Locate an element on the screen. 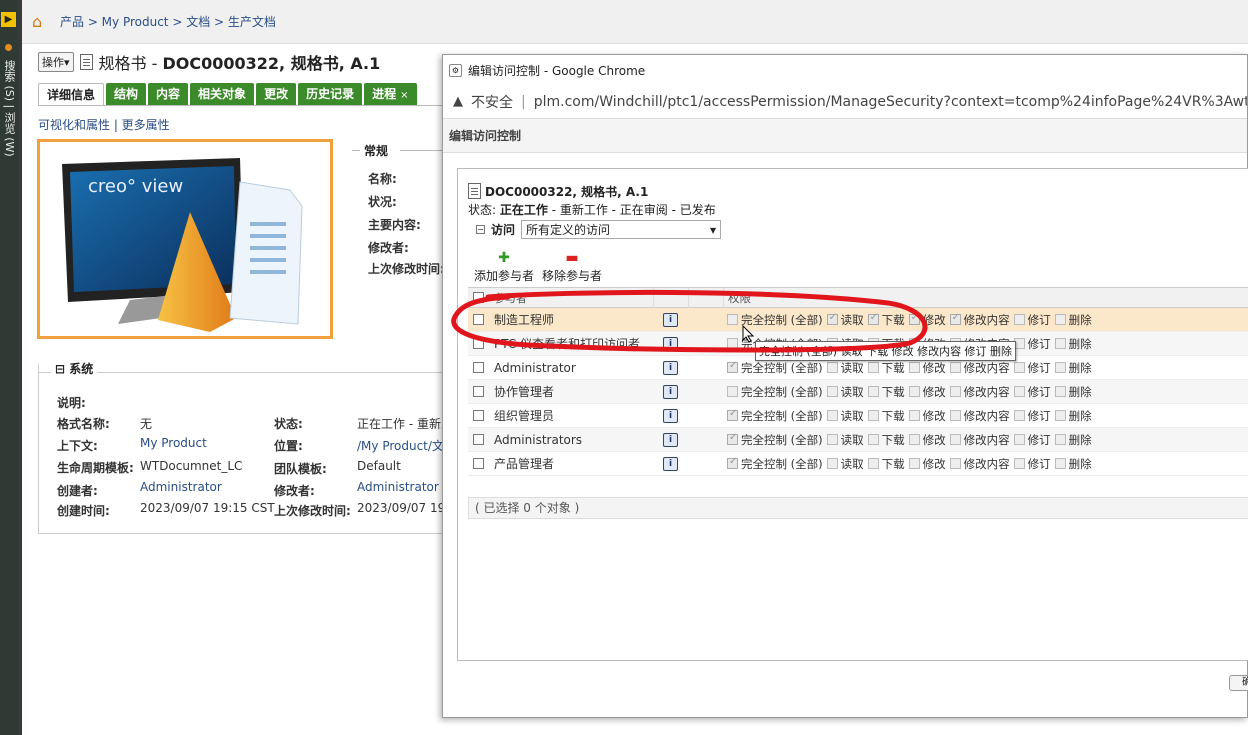  remove-participant-button: ▬ 移除参与者 is located at coordinates (572, 266).